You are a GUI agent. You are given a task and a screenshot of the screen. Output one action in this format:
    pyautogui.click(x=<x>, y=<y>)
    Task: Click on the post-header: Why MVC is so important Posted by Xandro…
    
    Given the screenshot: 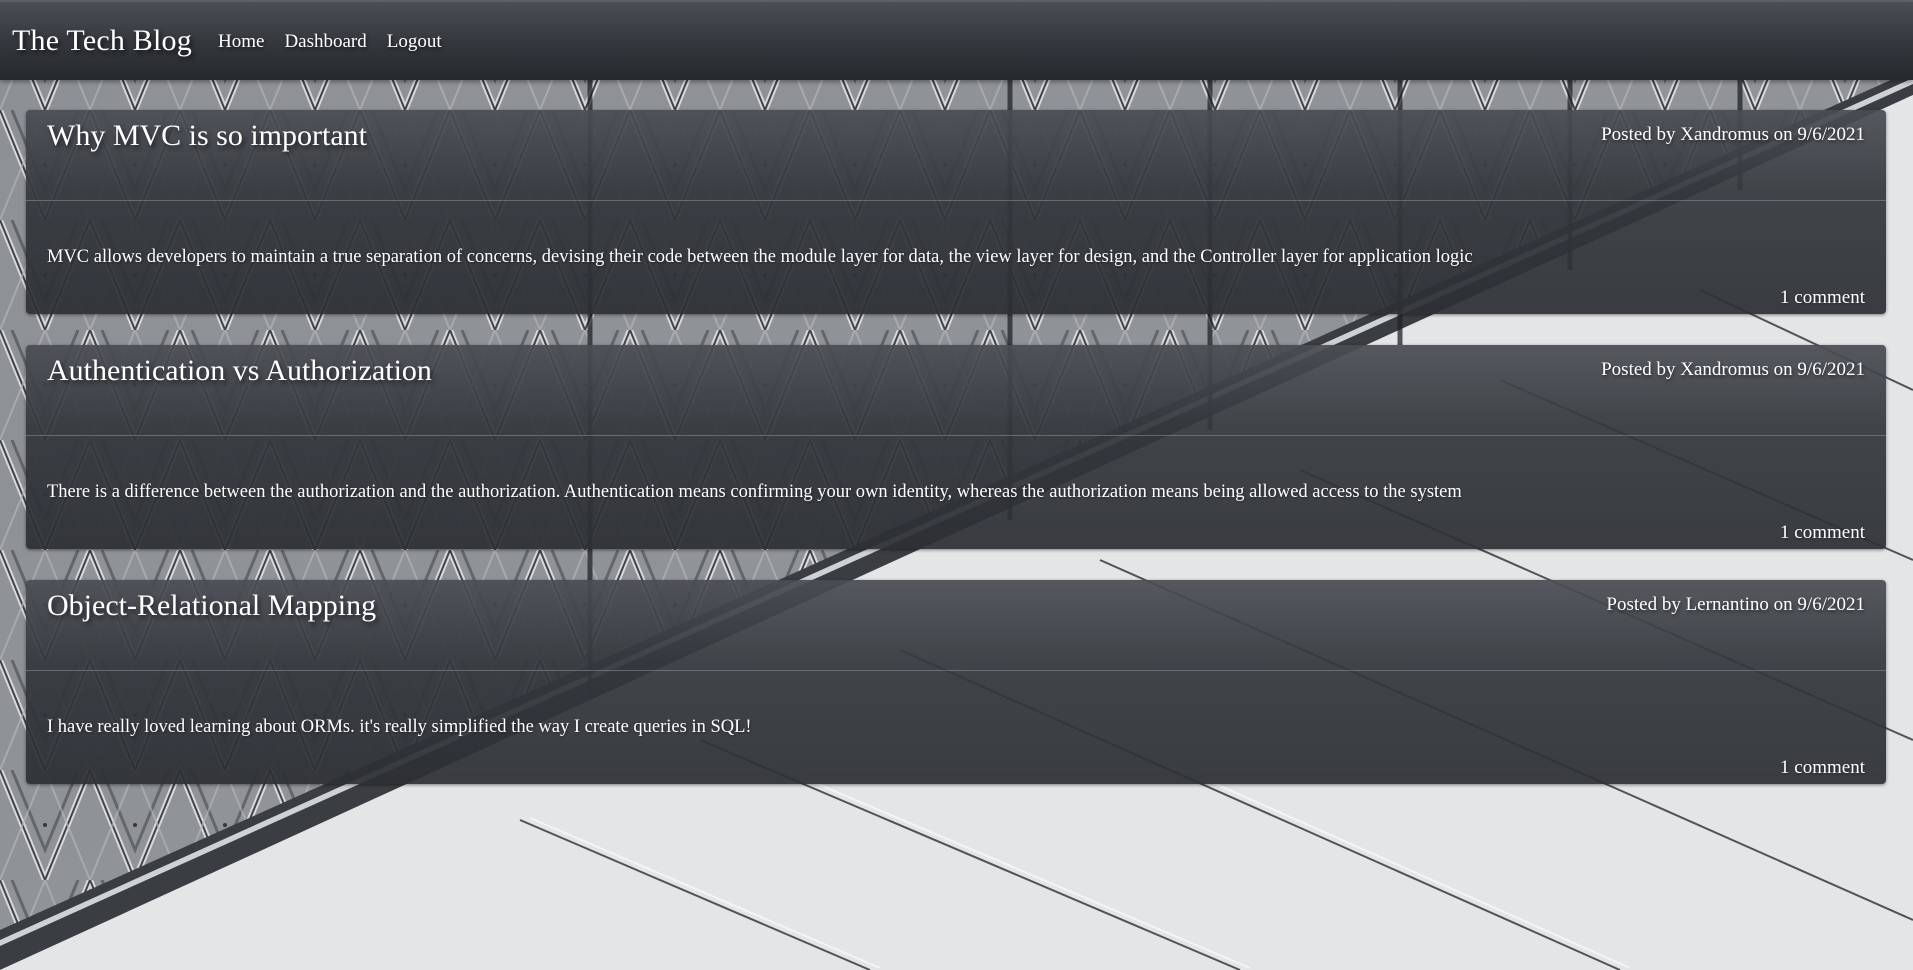 What is the action you would take?
    pyautogui.click(x=956, y=155)
    